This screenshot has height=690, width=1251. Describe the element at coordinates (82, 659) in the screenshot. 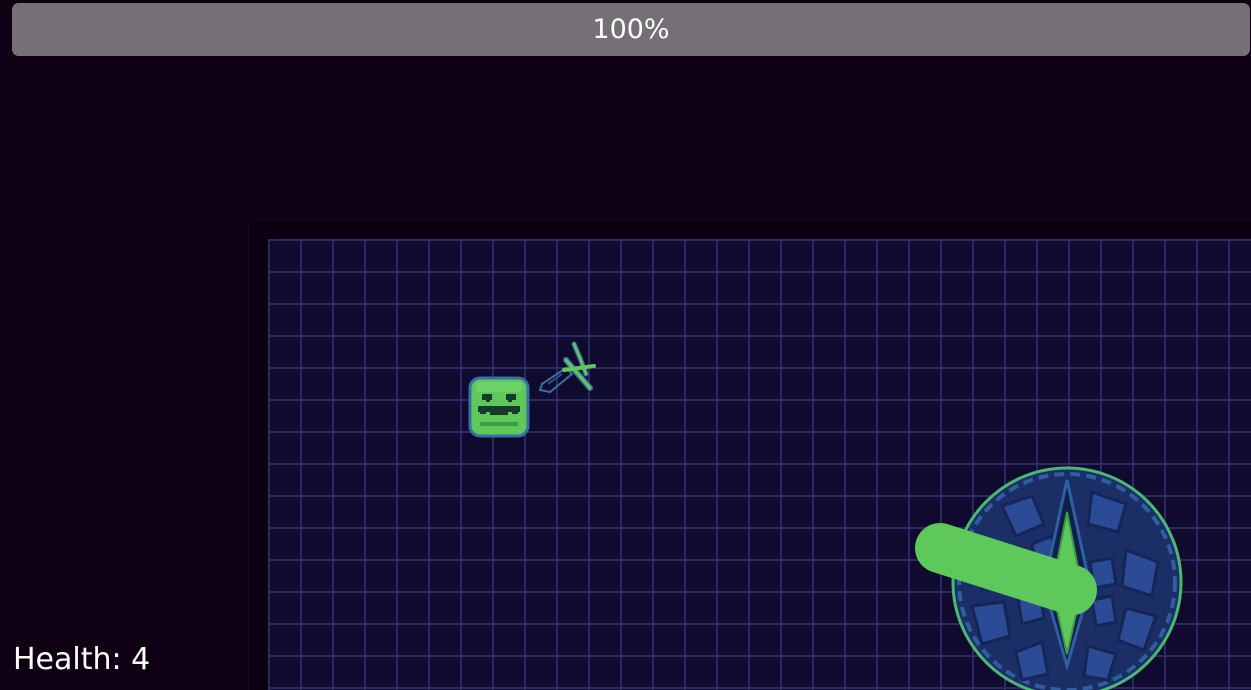

I see `health-counter: Health: 4` at that location.